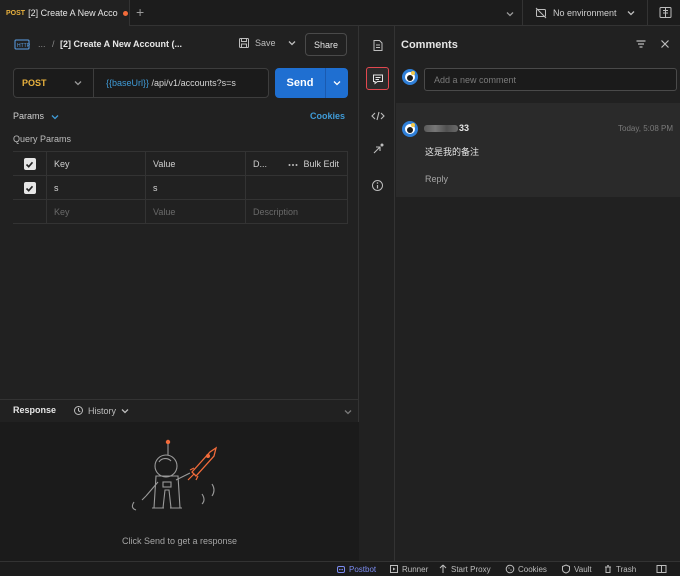 This screenshot has height=576, width=680. Describe the element at coordinates (550, 79) in the screenshot. I see `new-comment-input: Add a new comment` at that location.